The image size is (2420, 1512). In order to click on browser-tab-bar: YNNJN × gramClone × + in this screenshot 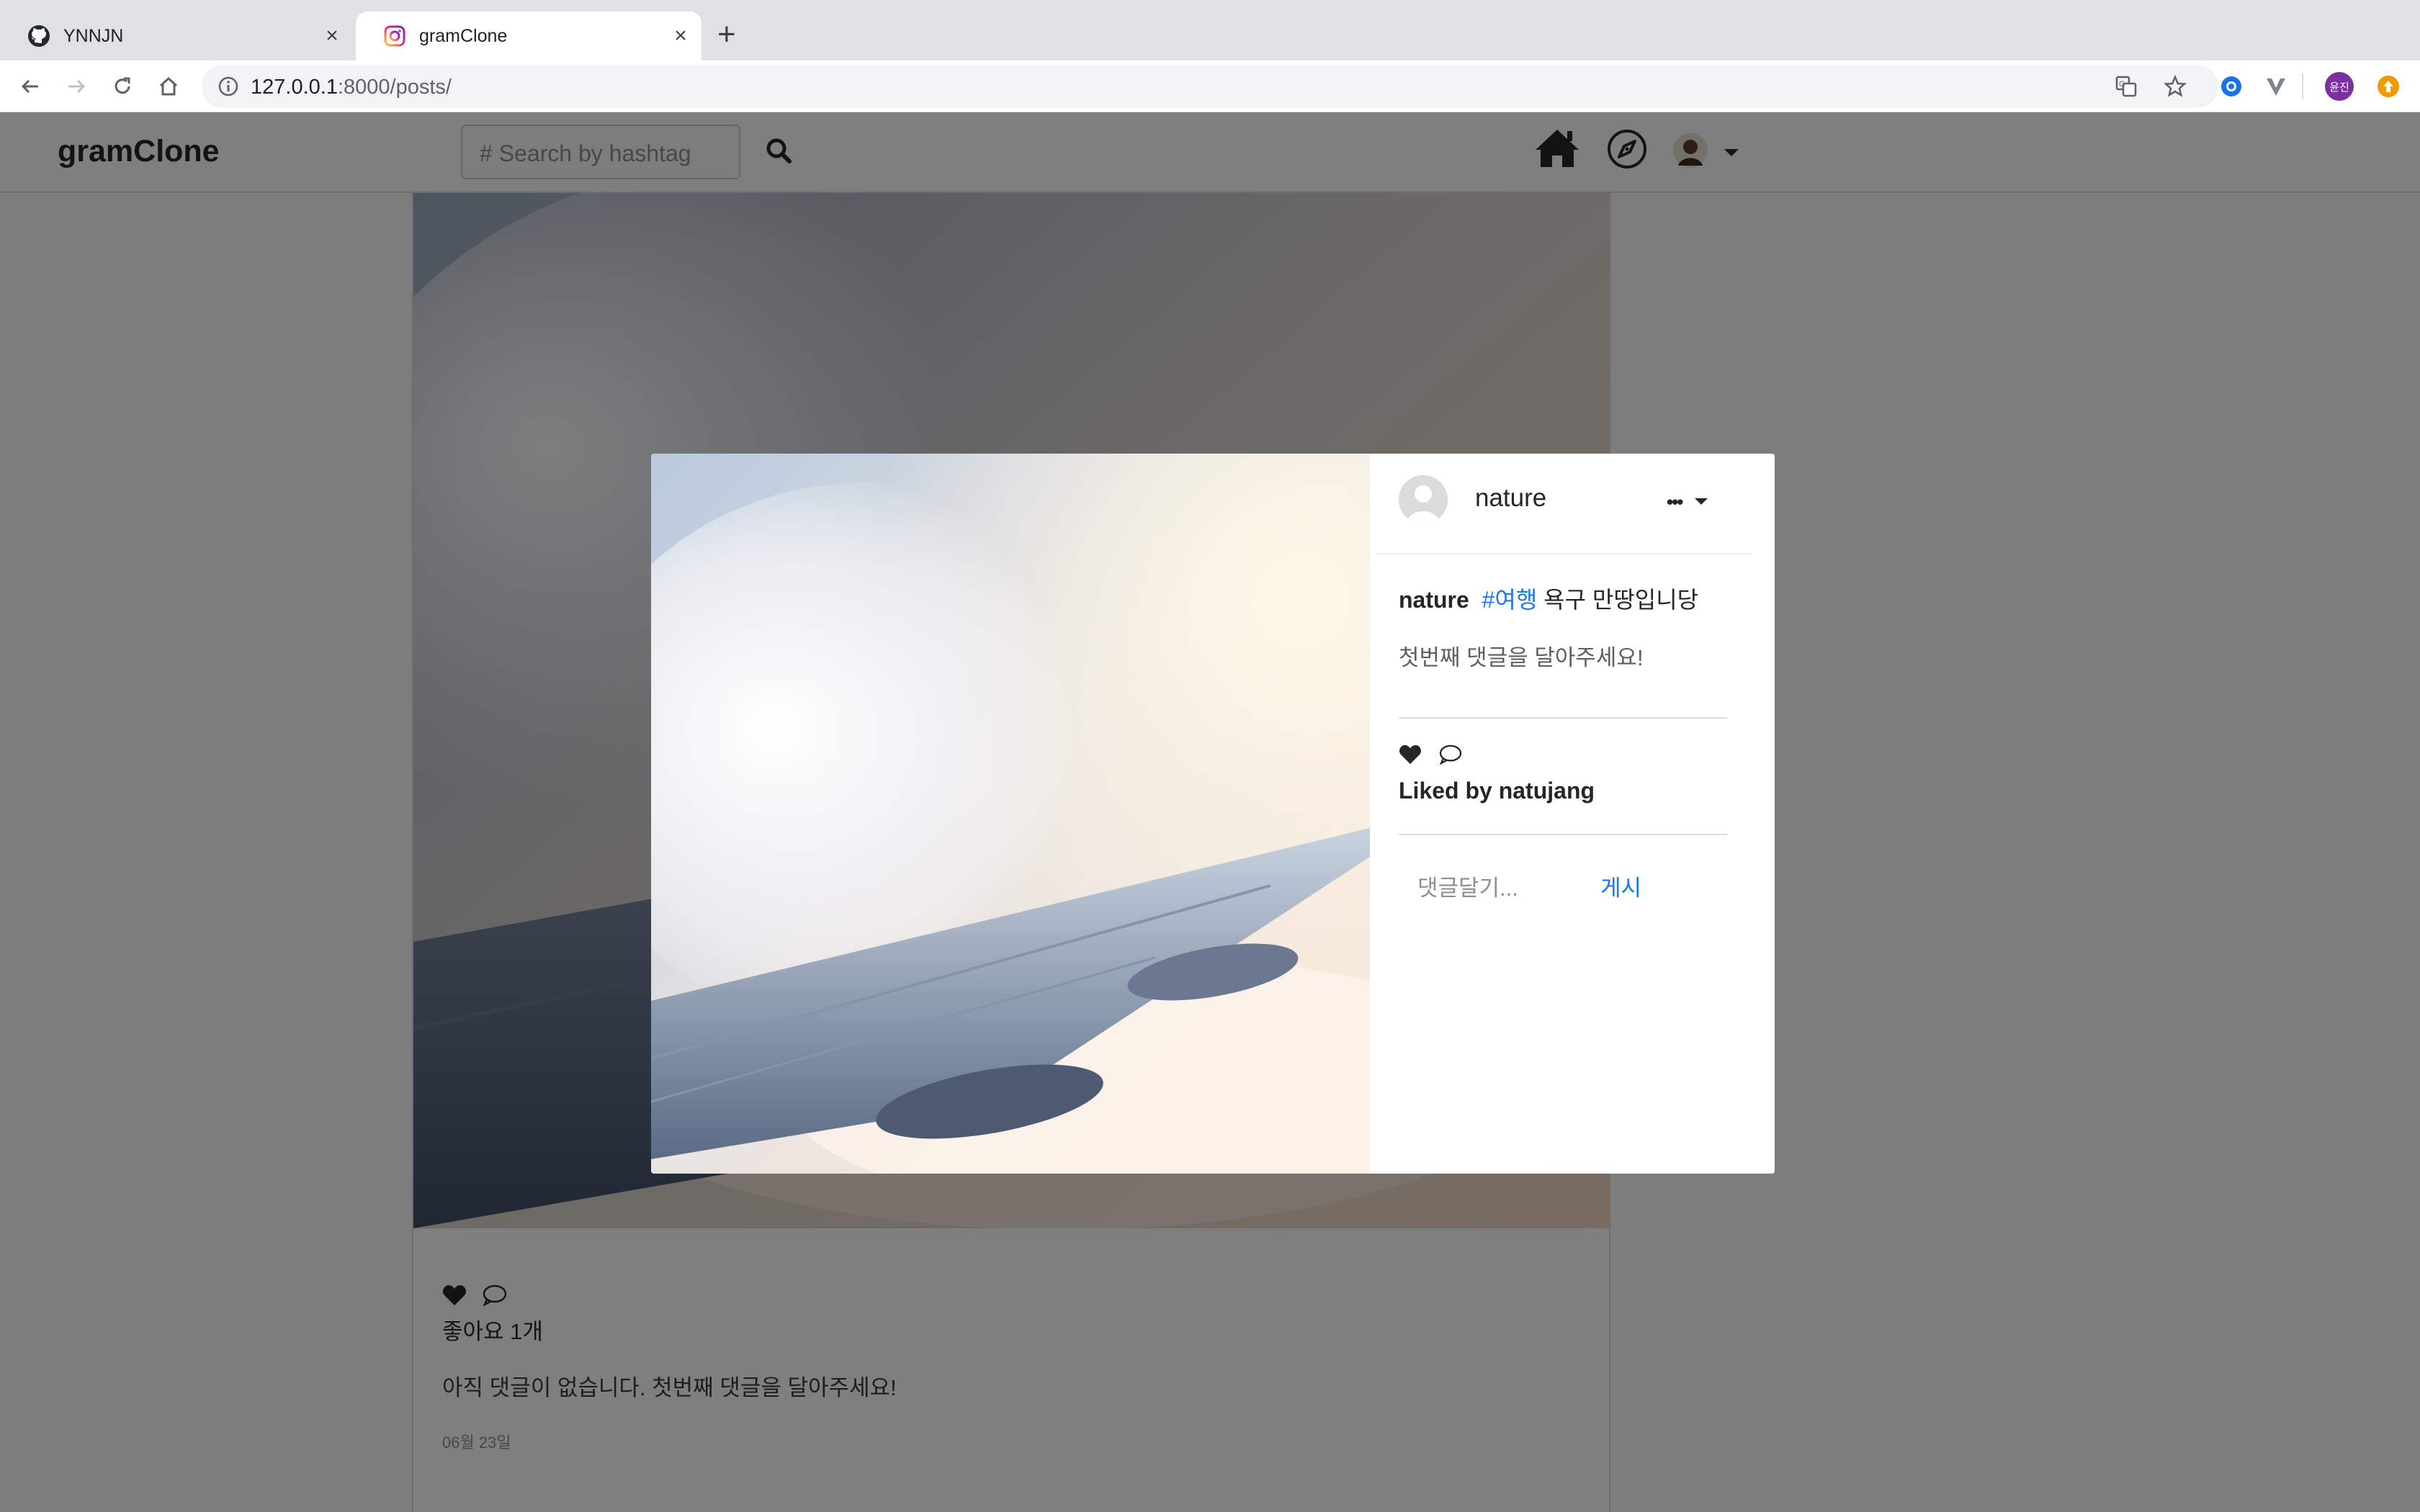, I will do `click(1210, 30)`.